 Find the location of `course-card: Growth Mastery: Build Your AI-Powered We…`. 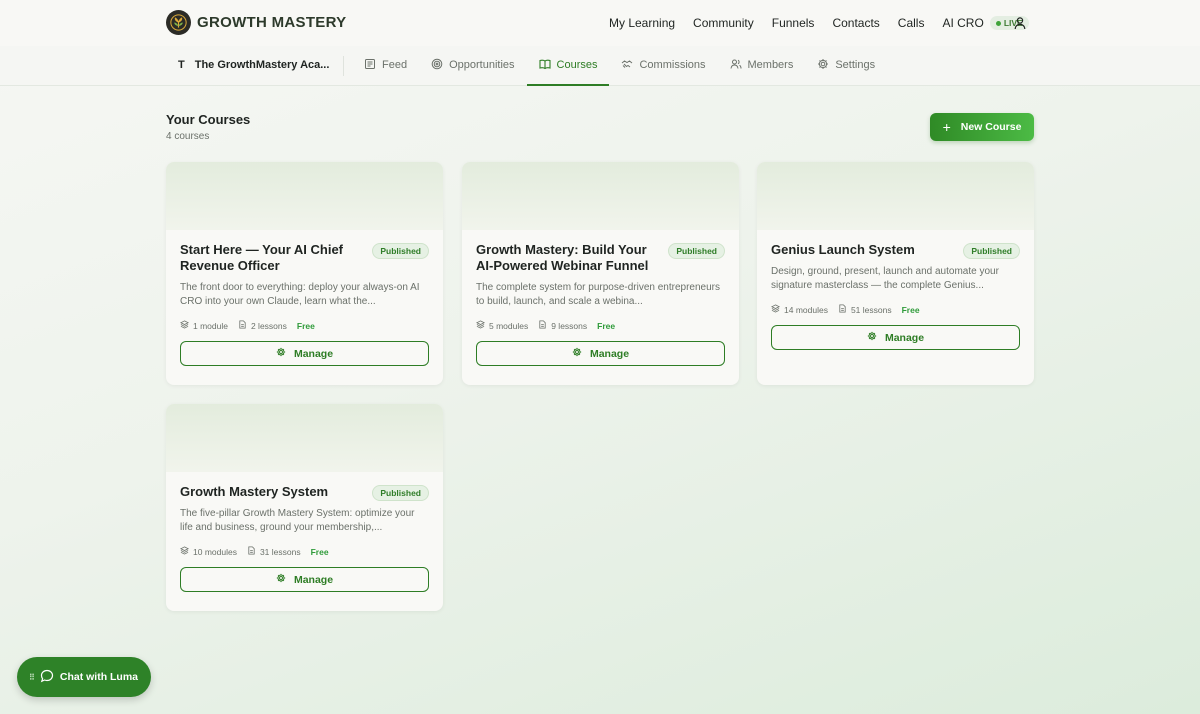

course-card: Growth Mastery: Build Your AI-Powered We… is located at coordinates (600, 273).